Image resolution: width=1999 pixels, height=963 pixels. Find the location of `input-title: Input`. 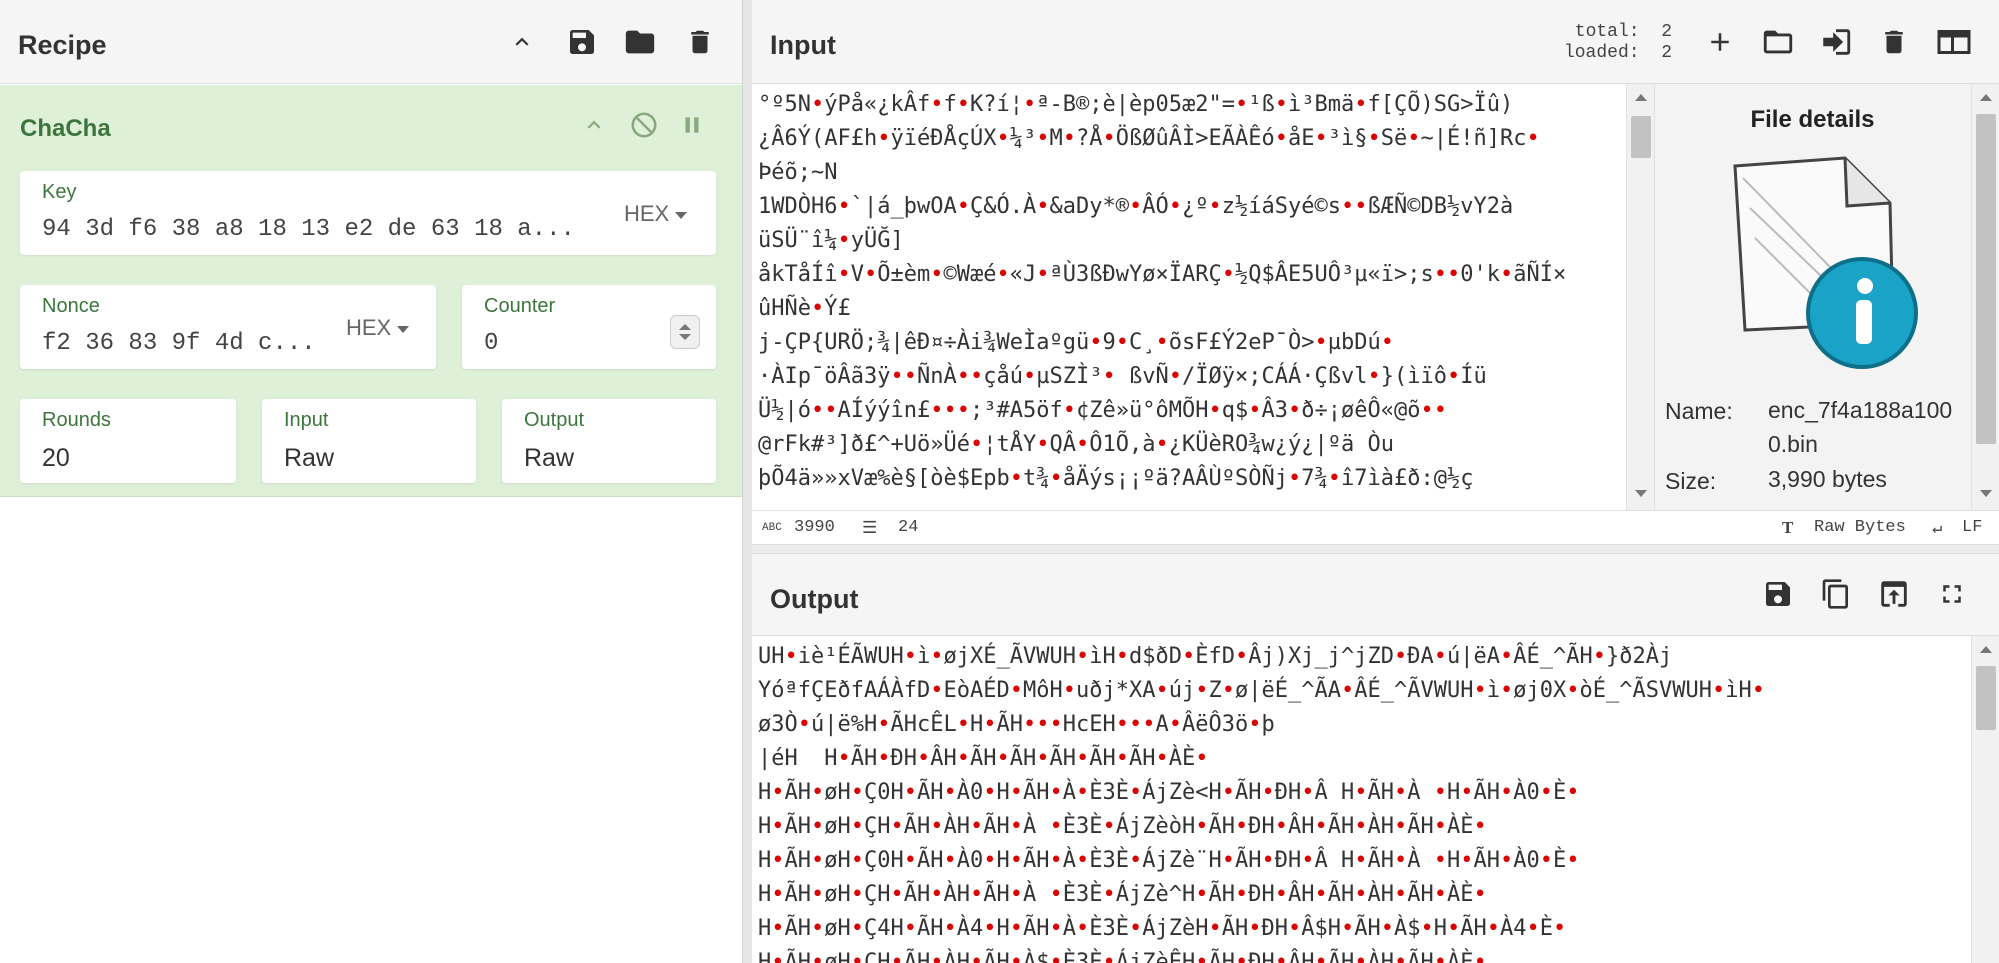

input-title: Input is located at coordinates (803, 45).